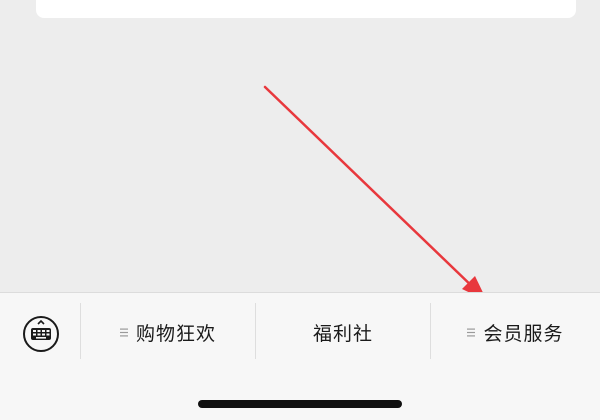 The height and width of the screenshot is (420, 600). What do you see at coordinates (306, 9) in the screenshot?
I see `message-card` at bounding box center [306, 9].